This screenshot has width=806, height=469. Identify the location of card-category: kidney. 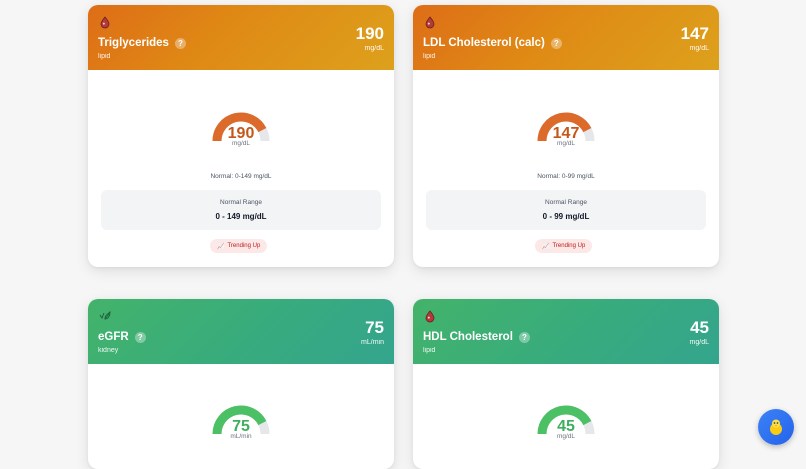
(108, 350).